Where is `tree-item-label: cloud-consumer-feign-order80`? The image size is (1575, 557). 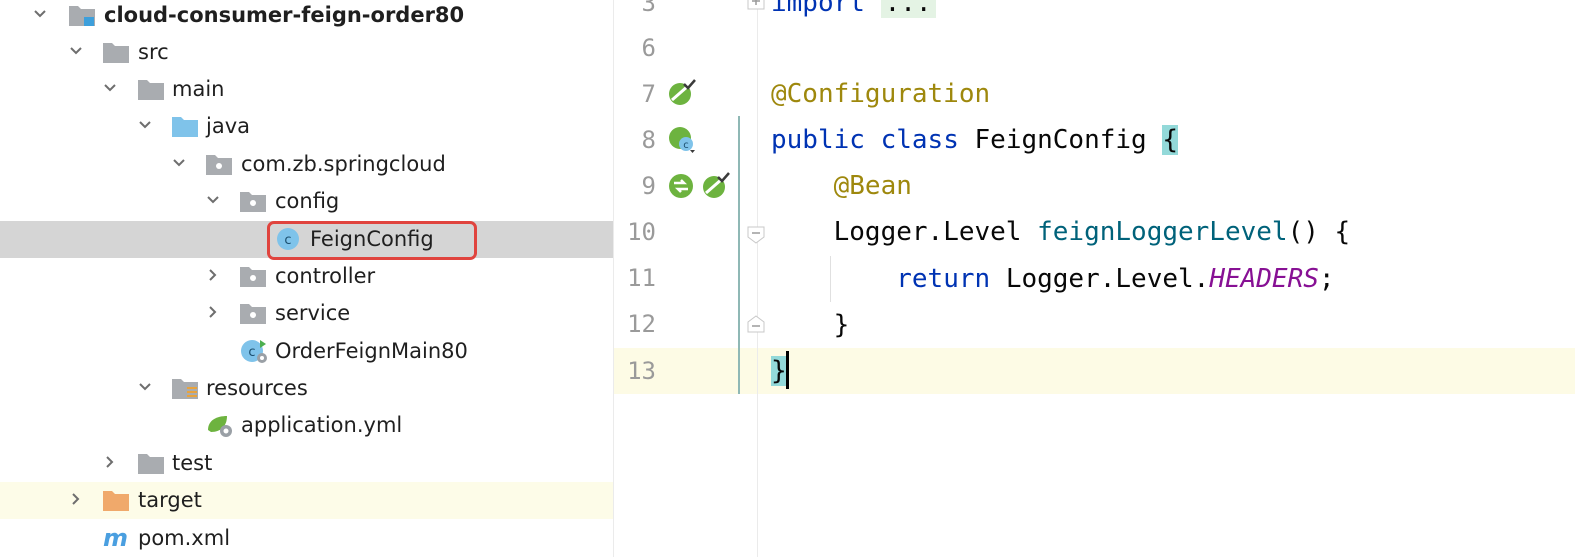 tree-item-label: cloud-consumer-feign-order80 is located at coordinates (284, 15).